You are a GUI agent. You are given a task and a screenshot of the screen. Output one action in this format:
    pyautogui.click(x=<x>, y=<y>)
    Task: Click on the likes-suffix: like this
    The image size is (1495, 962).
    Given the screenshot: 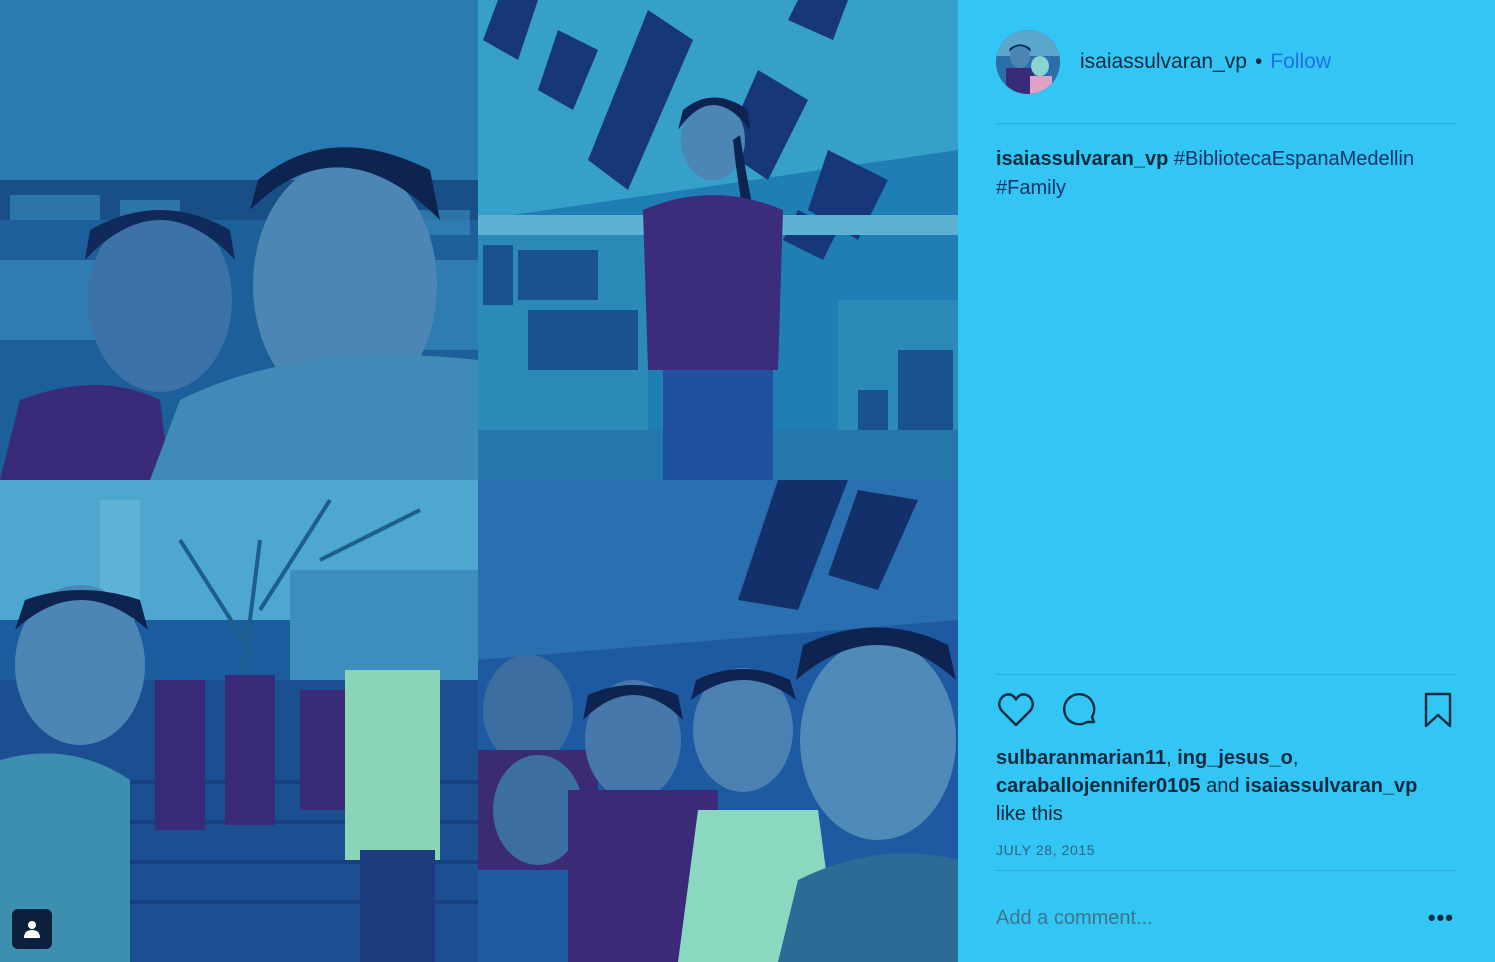 What is the action you would take?
    pyautogui.click(x=1029, y=814)
    